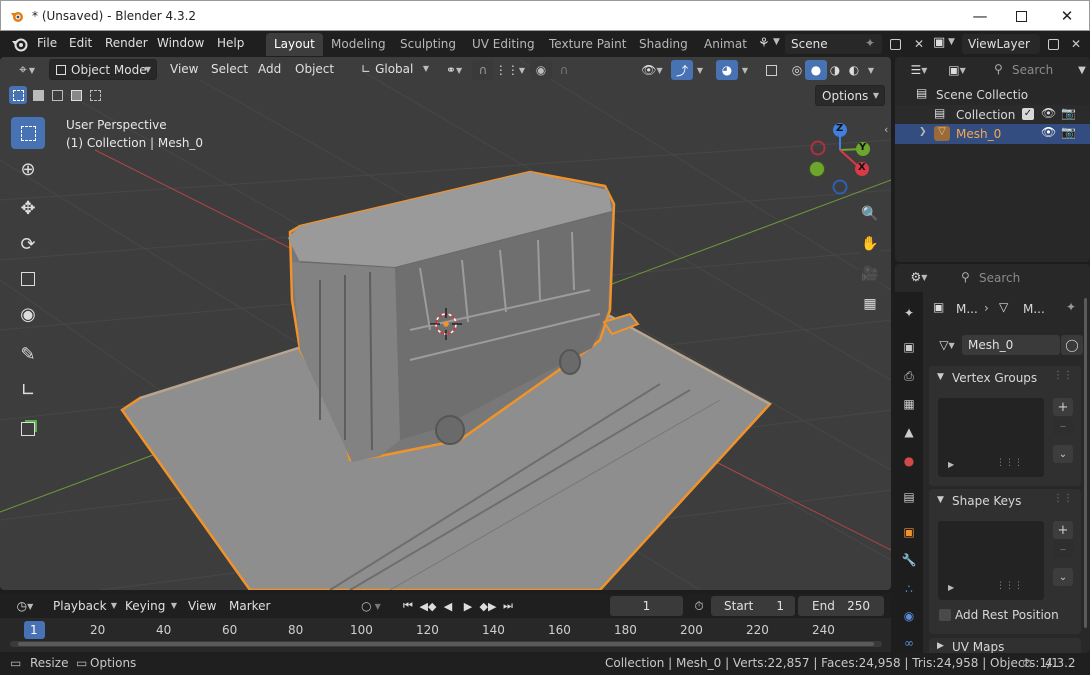 The width and height of the screenshot is (1090, 675). Describe the element at coordinates (446, 644) in the screenshot. I see `timeline-scrollbar` at that location.